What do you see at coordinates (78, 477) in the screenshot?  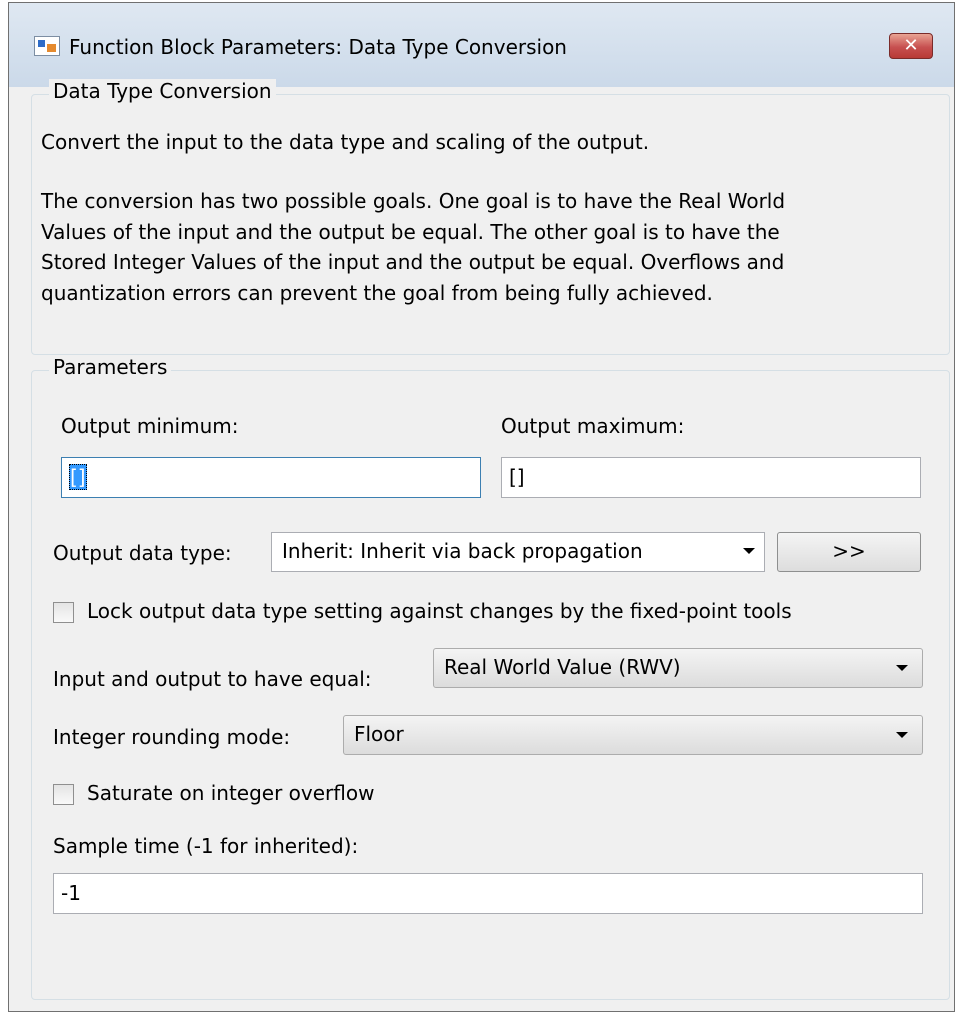 I see `output-minimum-value: []` at bounding box center [78, 477].